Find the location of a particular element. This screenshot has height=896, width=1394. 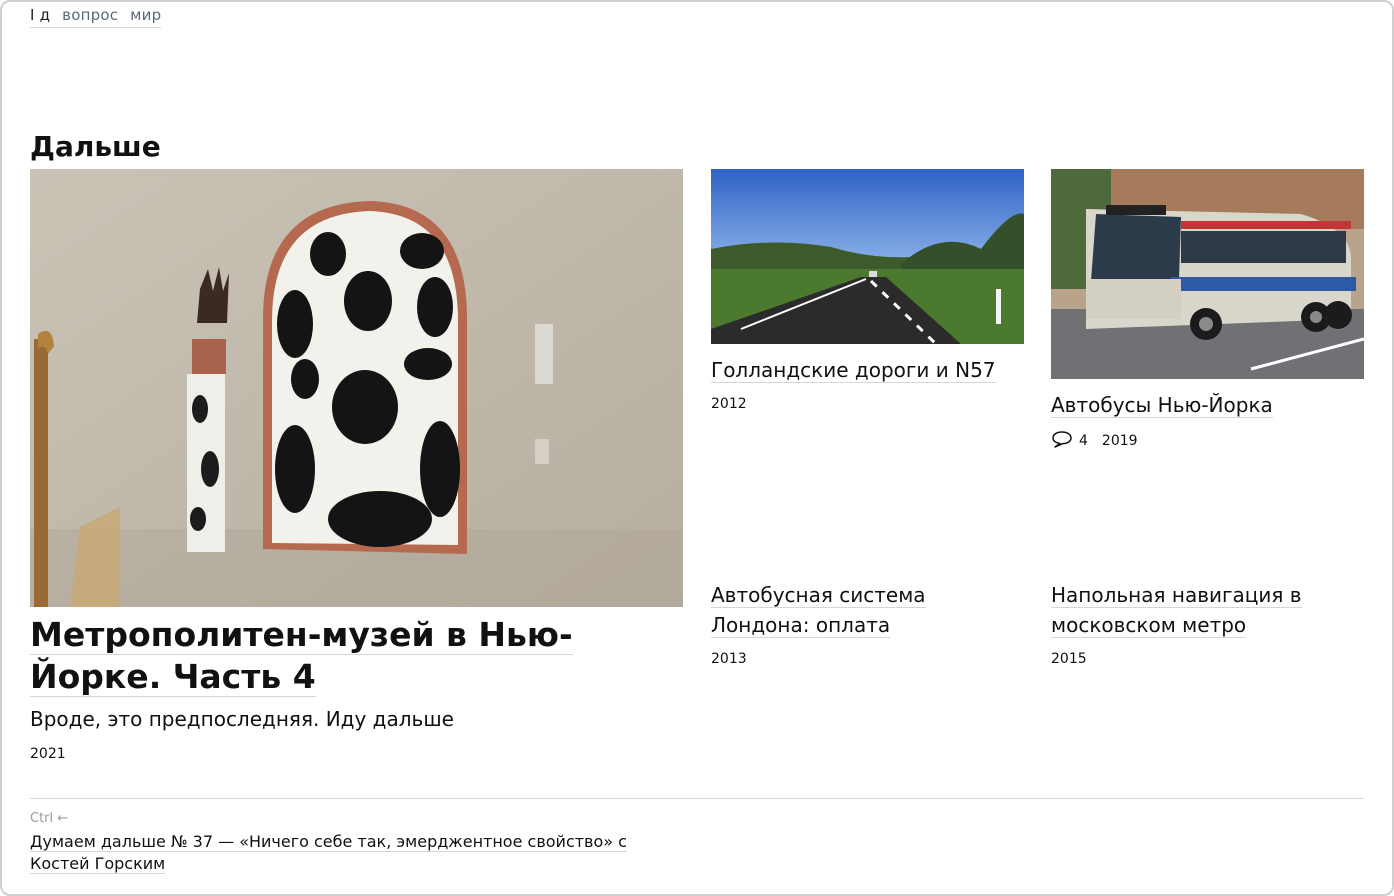

tag-first: I д is located at coordinates (40, 15).